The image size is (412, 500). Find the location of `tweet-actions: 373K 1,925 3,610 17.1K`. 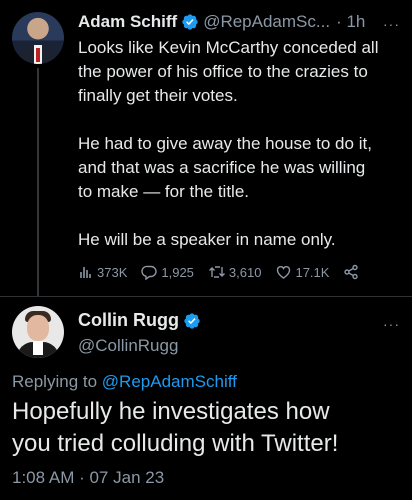

tweet-actions: 373K 1,925 3,610 17.1K is located at coordinates (228, 272).